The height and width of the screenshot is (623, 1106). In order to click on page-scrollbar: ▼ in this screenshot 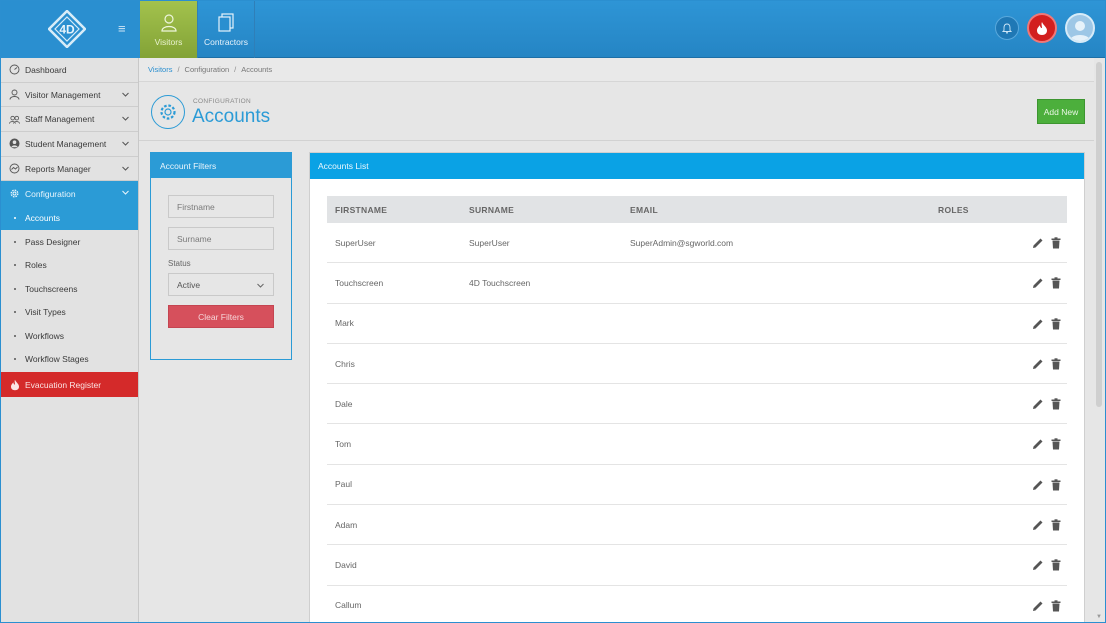, I will do `click(1099, 340)`.